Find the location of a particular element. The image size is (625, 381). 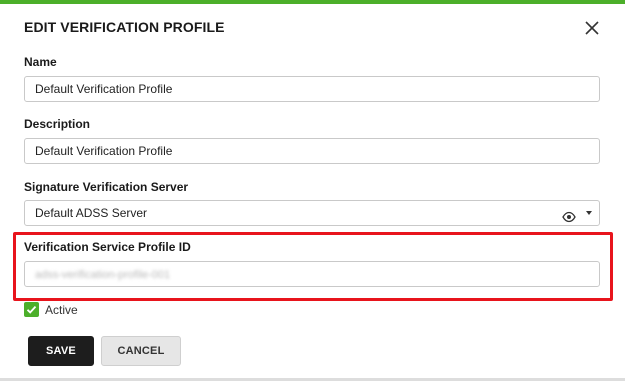

close-icon is located at coordinates (592, 28).